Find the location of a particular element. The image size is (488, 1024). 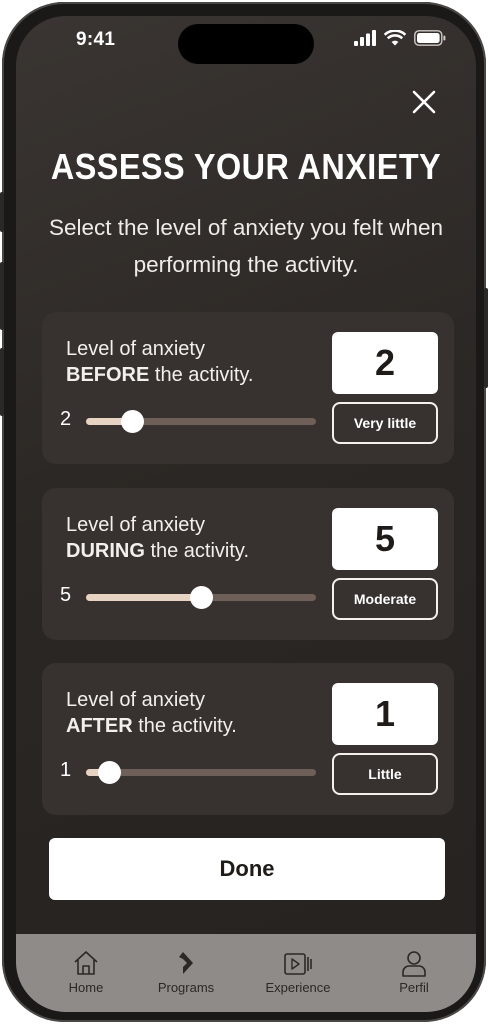

volume-down-button is located at coordinates (2, 382).